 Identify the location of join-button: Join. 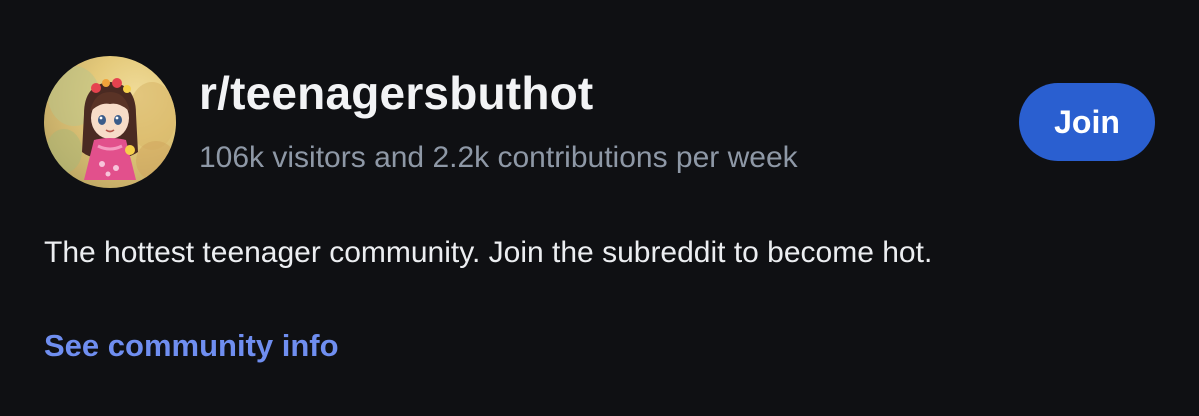
(1087, 122).